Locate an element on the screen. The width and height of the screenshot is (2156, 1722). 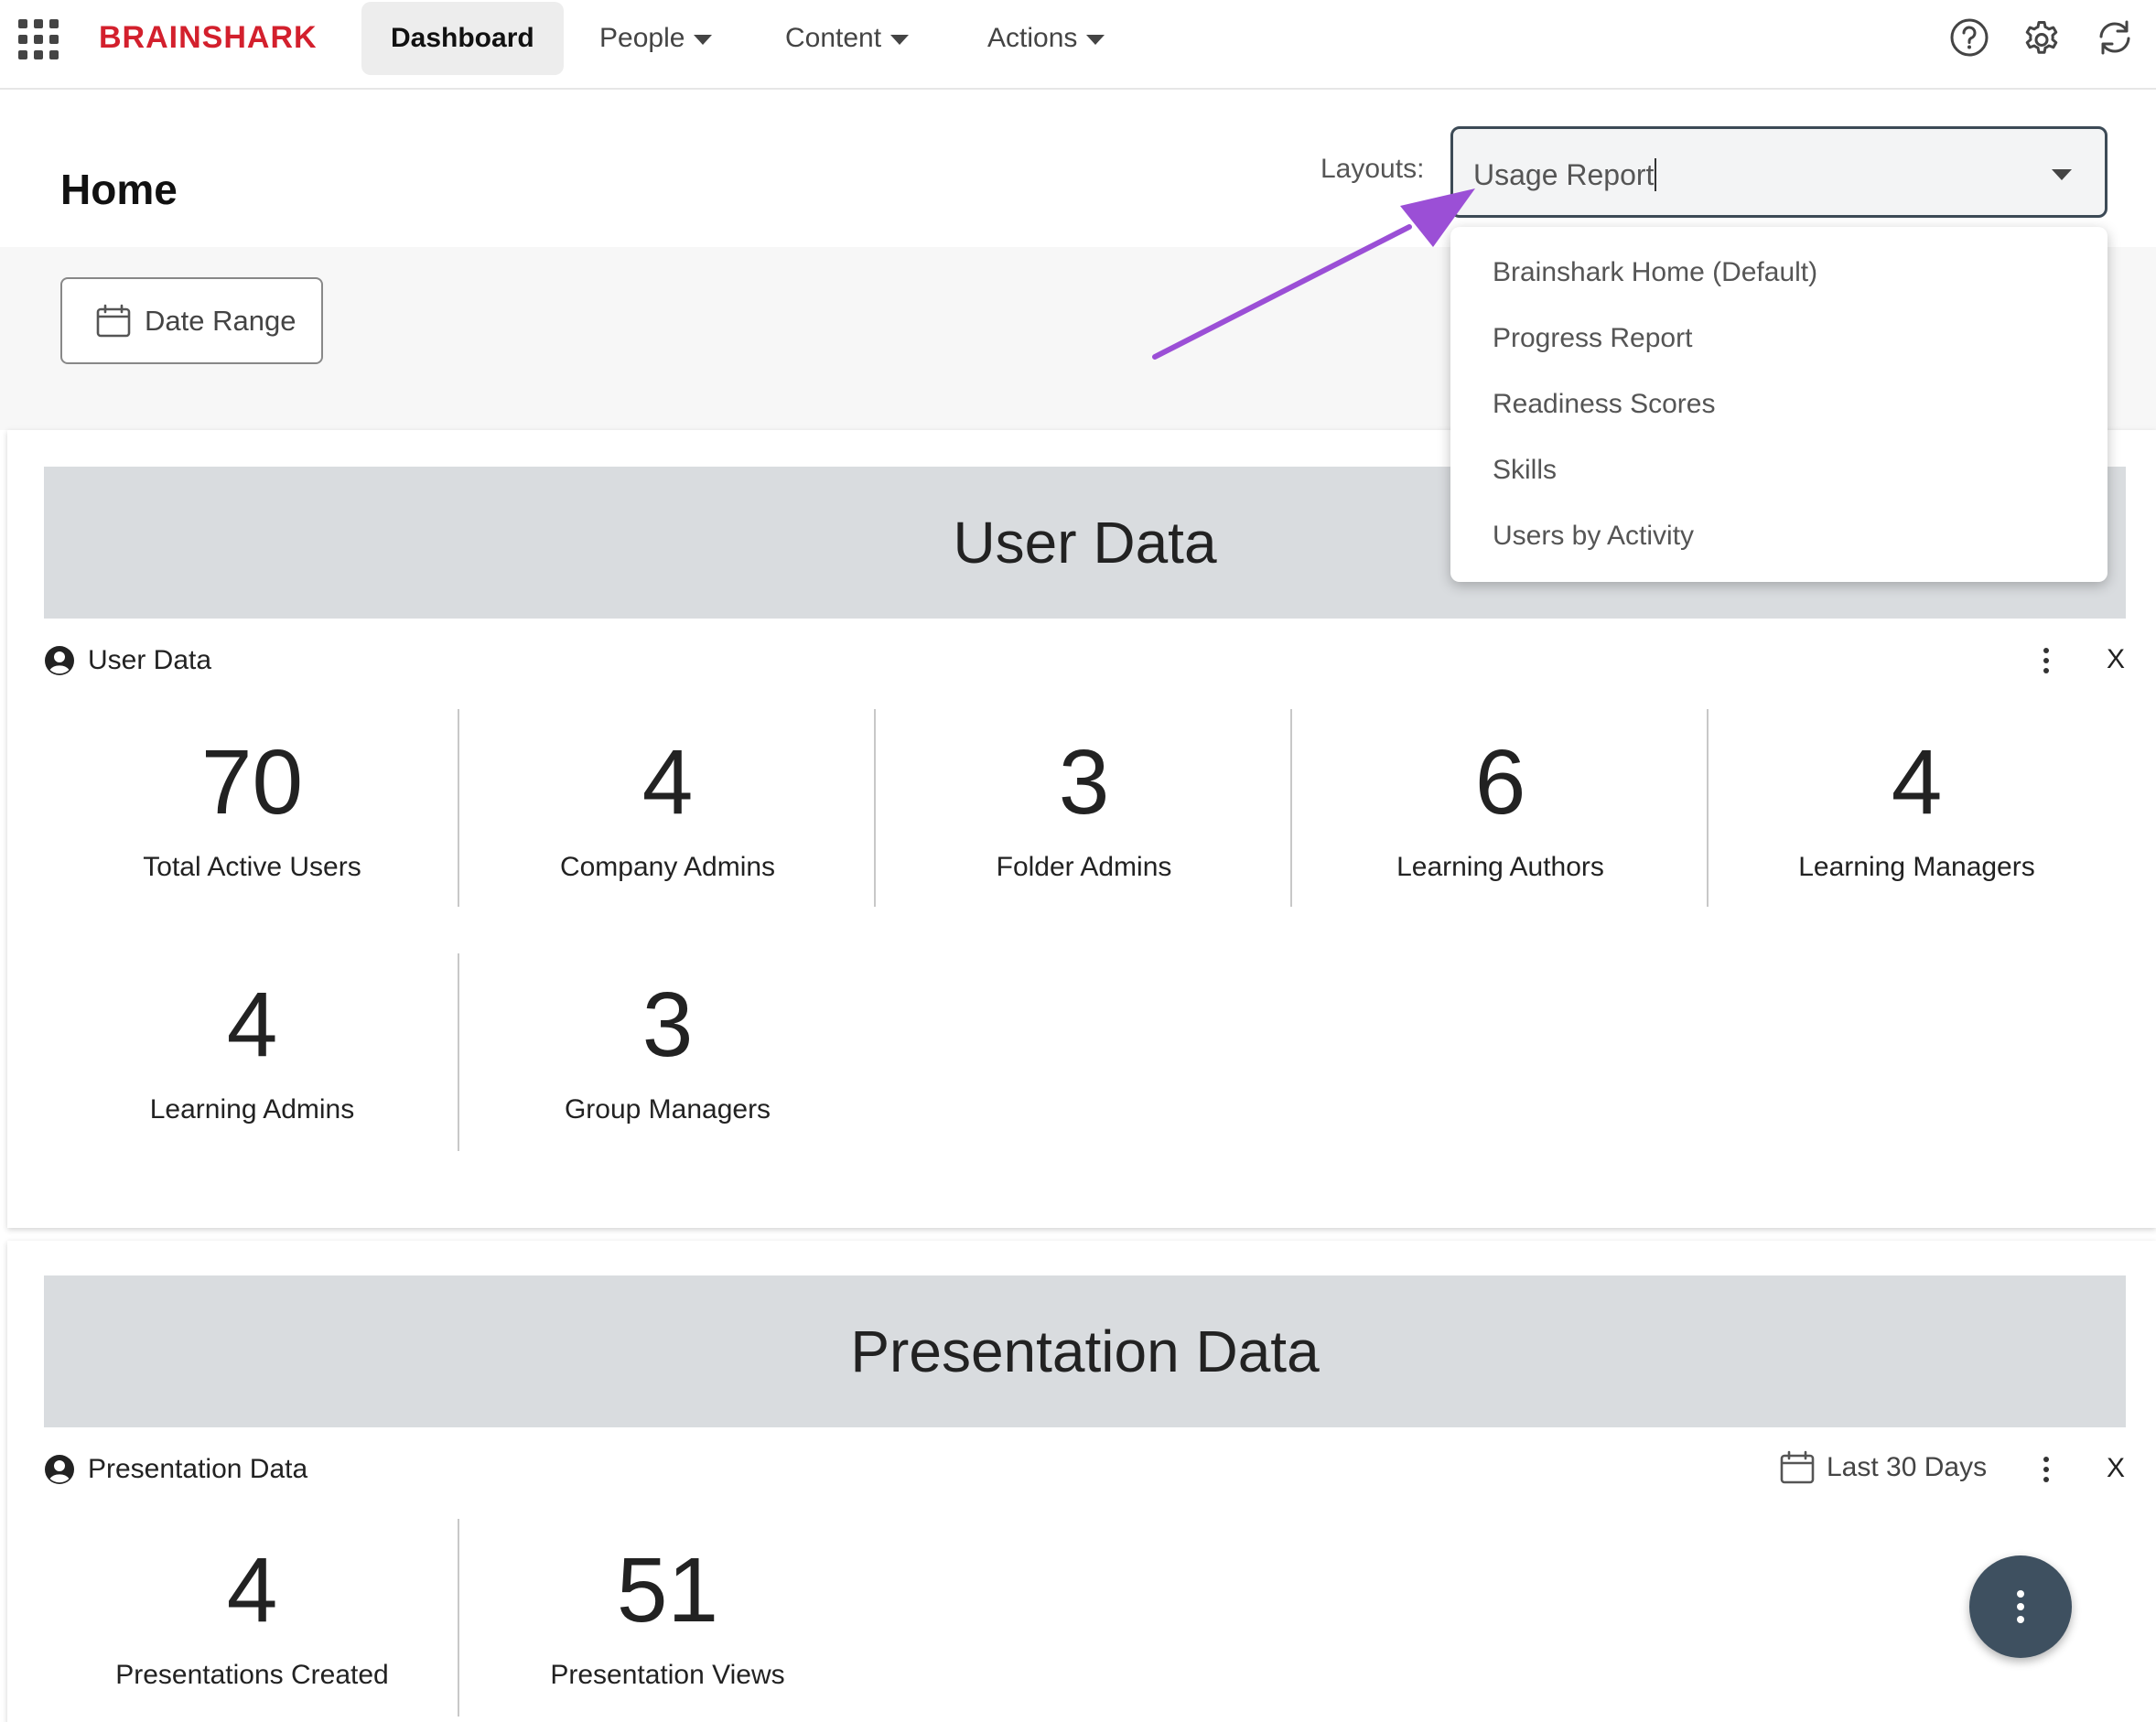
date-range-label: Date Range is located at coordinates (220, 320).